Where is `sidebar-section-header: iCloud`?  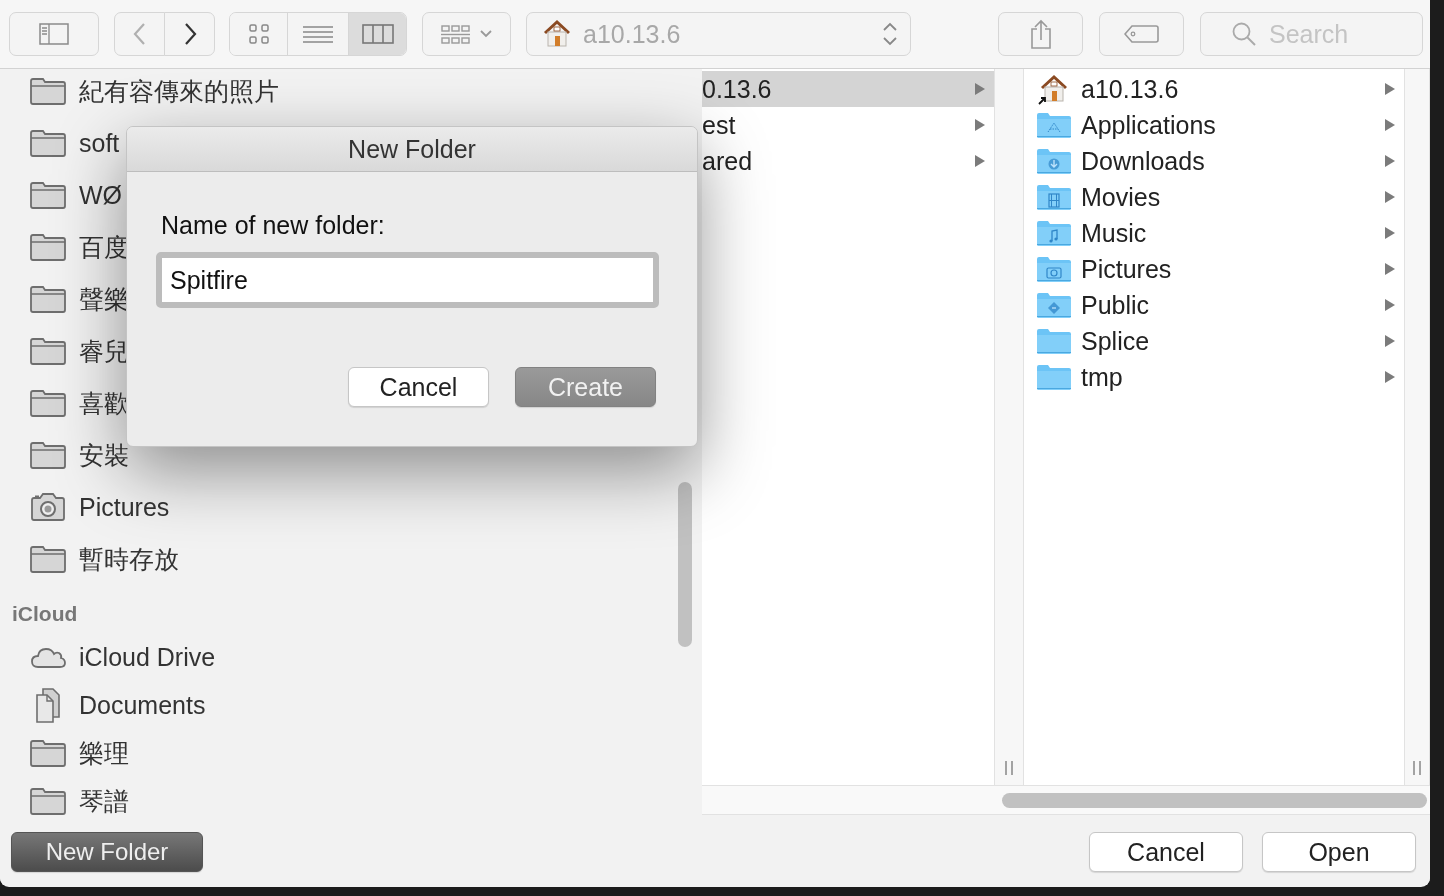 sidebar-section-header: iCloud is located at coordinates (45, 614).